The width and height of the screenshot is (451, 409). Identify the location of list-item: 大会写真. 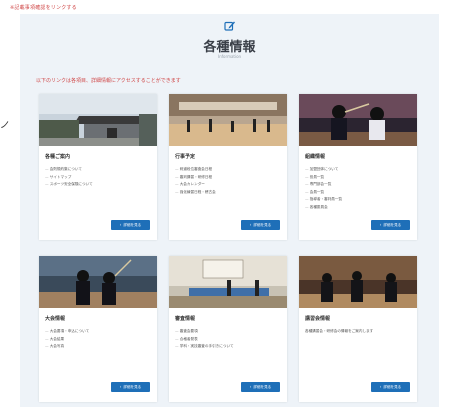
(67, 347).